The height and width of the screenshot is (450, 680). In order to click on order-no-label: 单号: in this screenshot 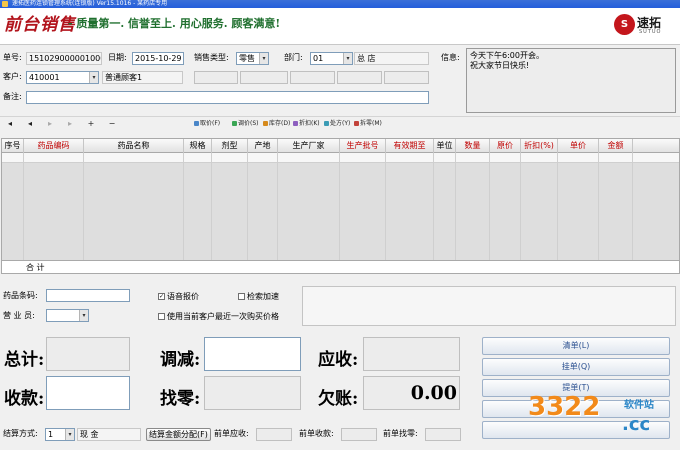, I will do `click(12, 57)`.